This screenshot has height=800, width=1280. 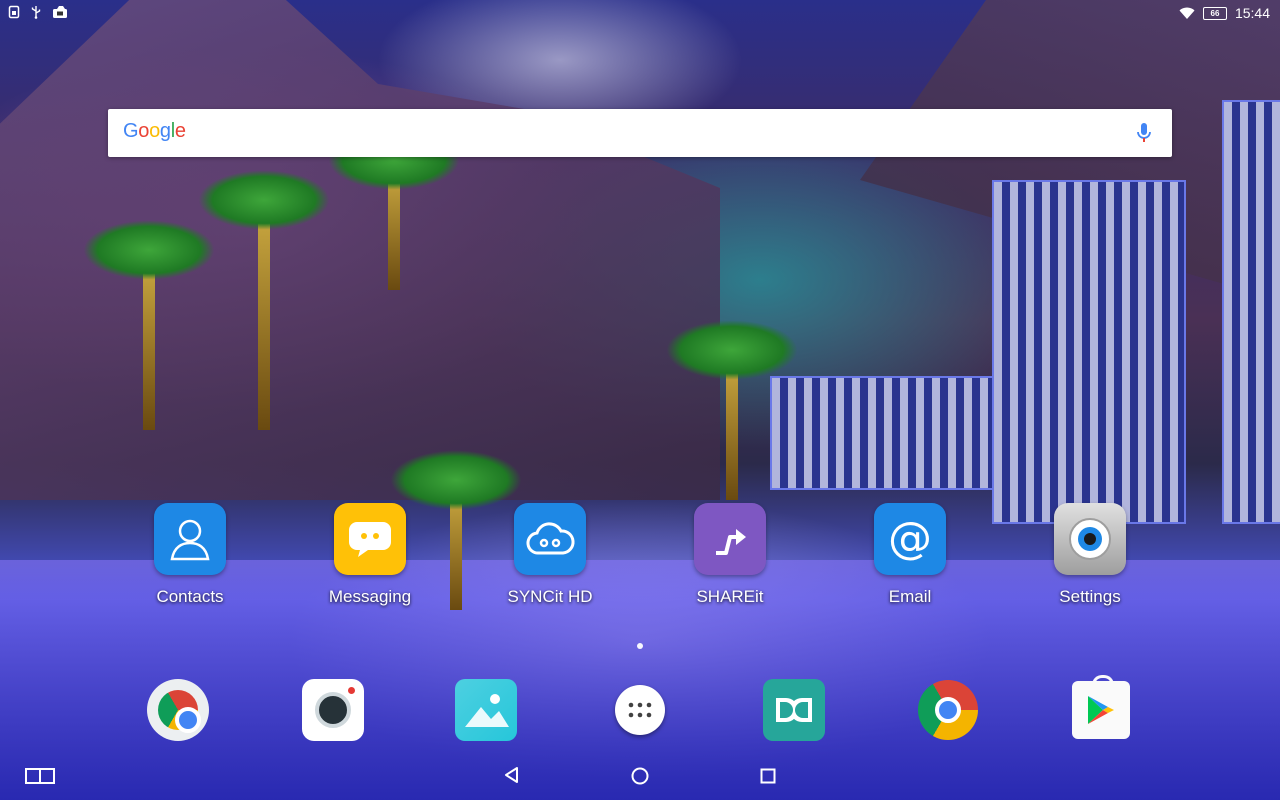 I want to click on battery-level: 66, so click(x=1215, y=13).